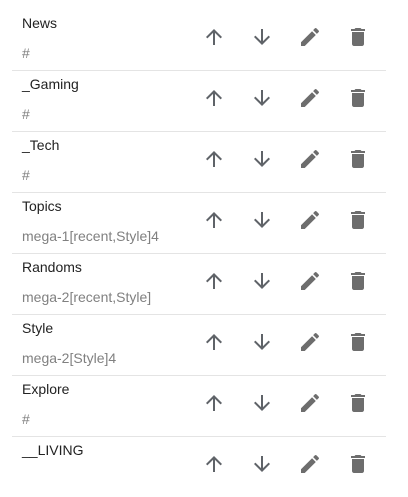 The width and height of the screenshot is (408, 497). I want to click on list-item: _Tech #, so click(199, 162).